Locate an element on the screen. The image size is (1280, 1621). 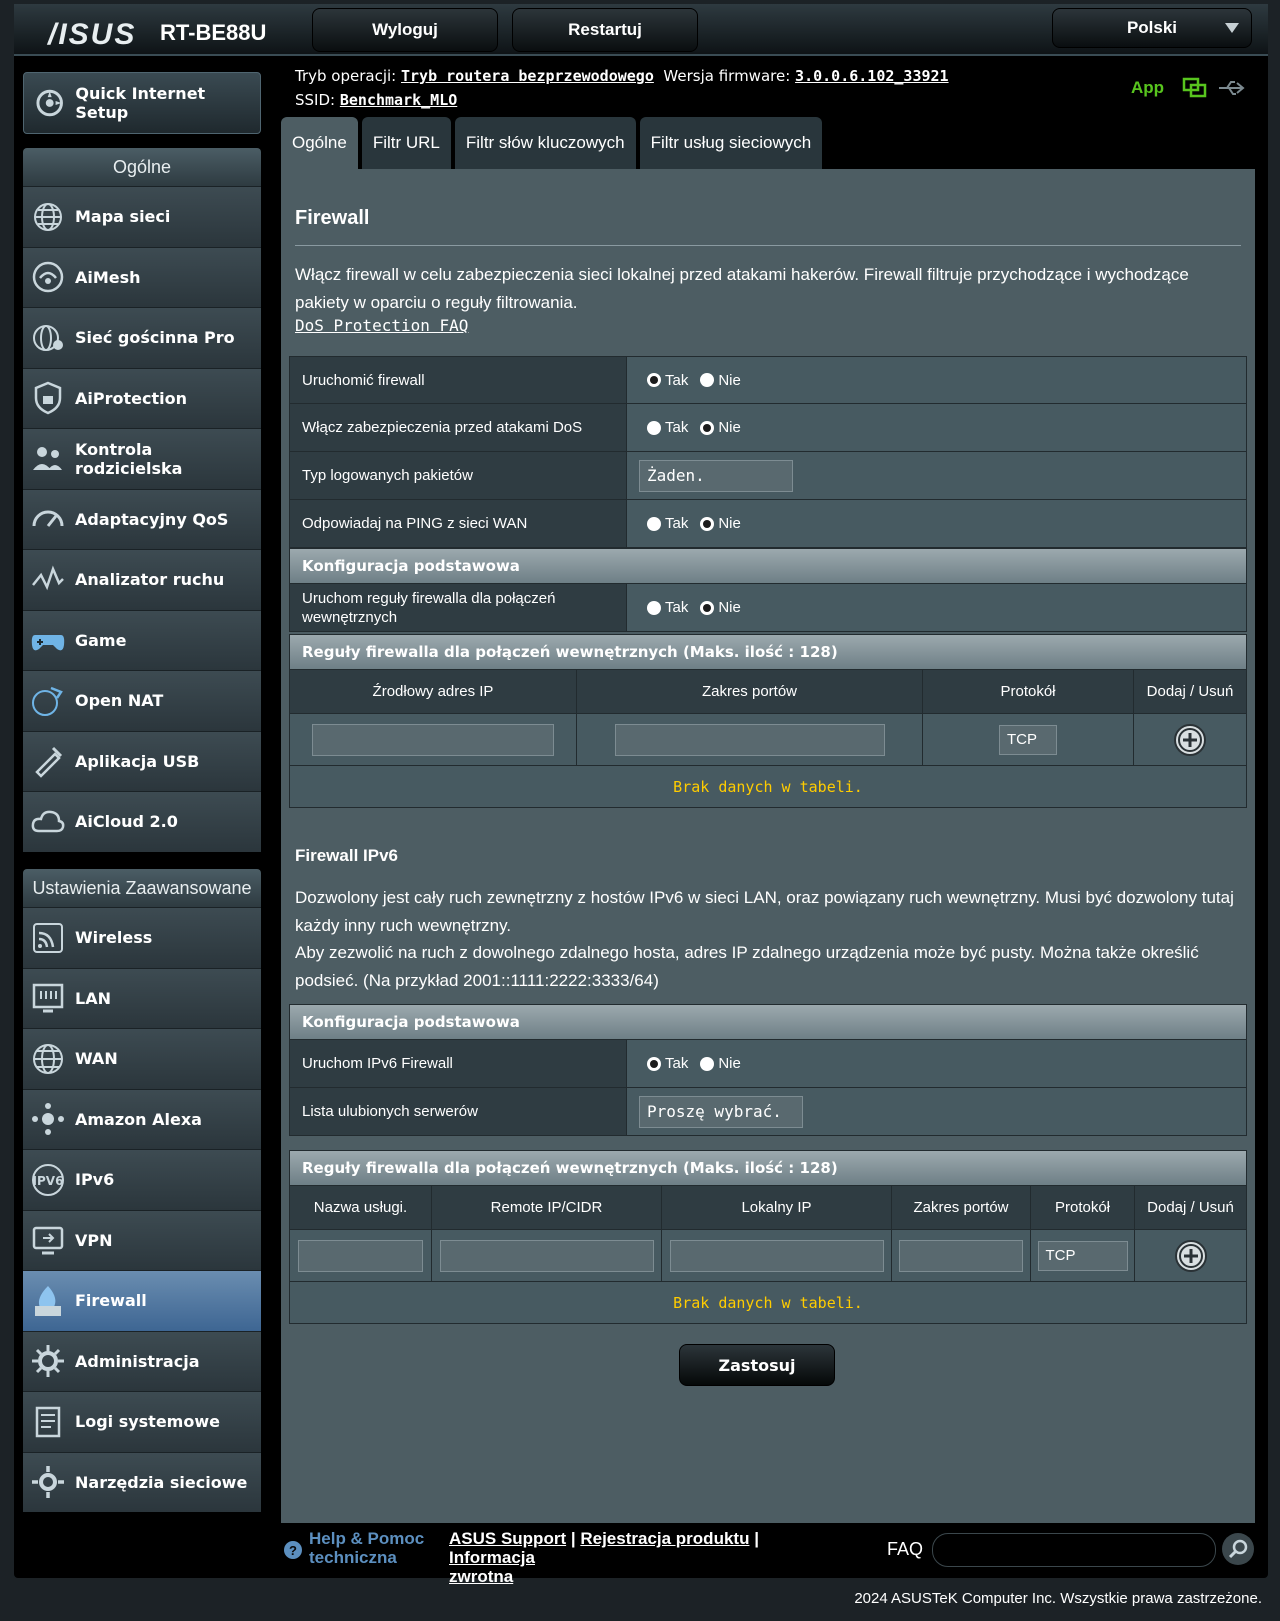
usb-status-icon is located at coordinates (1231, 88).